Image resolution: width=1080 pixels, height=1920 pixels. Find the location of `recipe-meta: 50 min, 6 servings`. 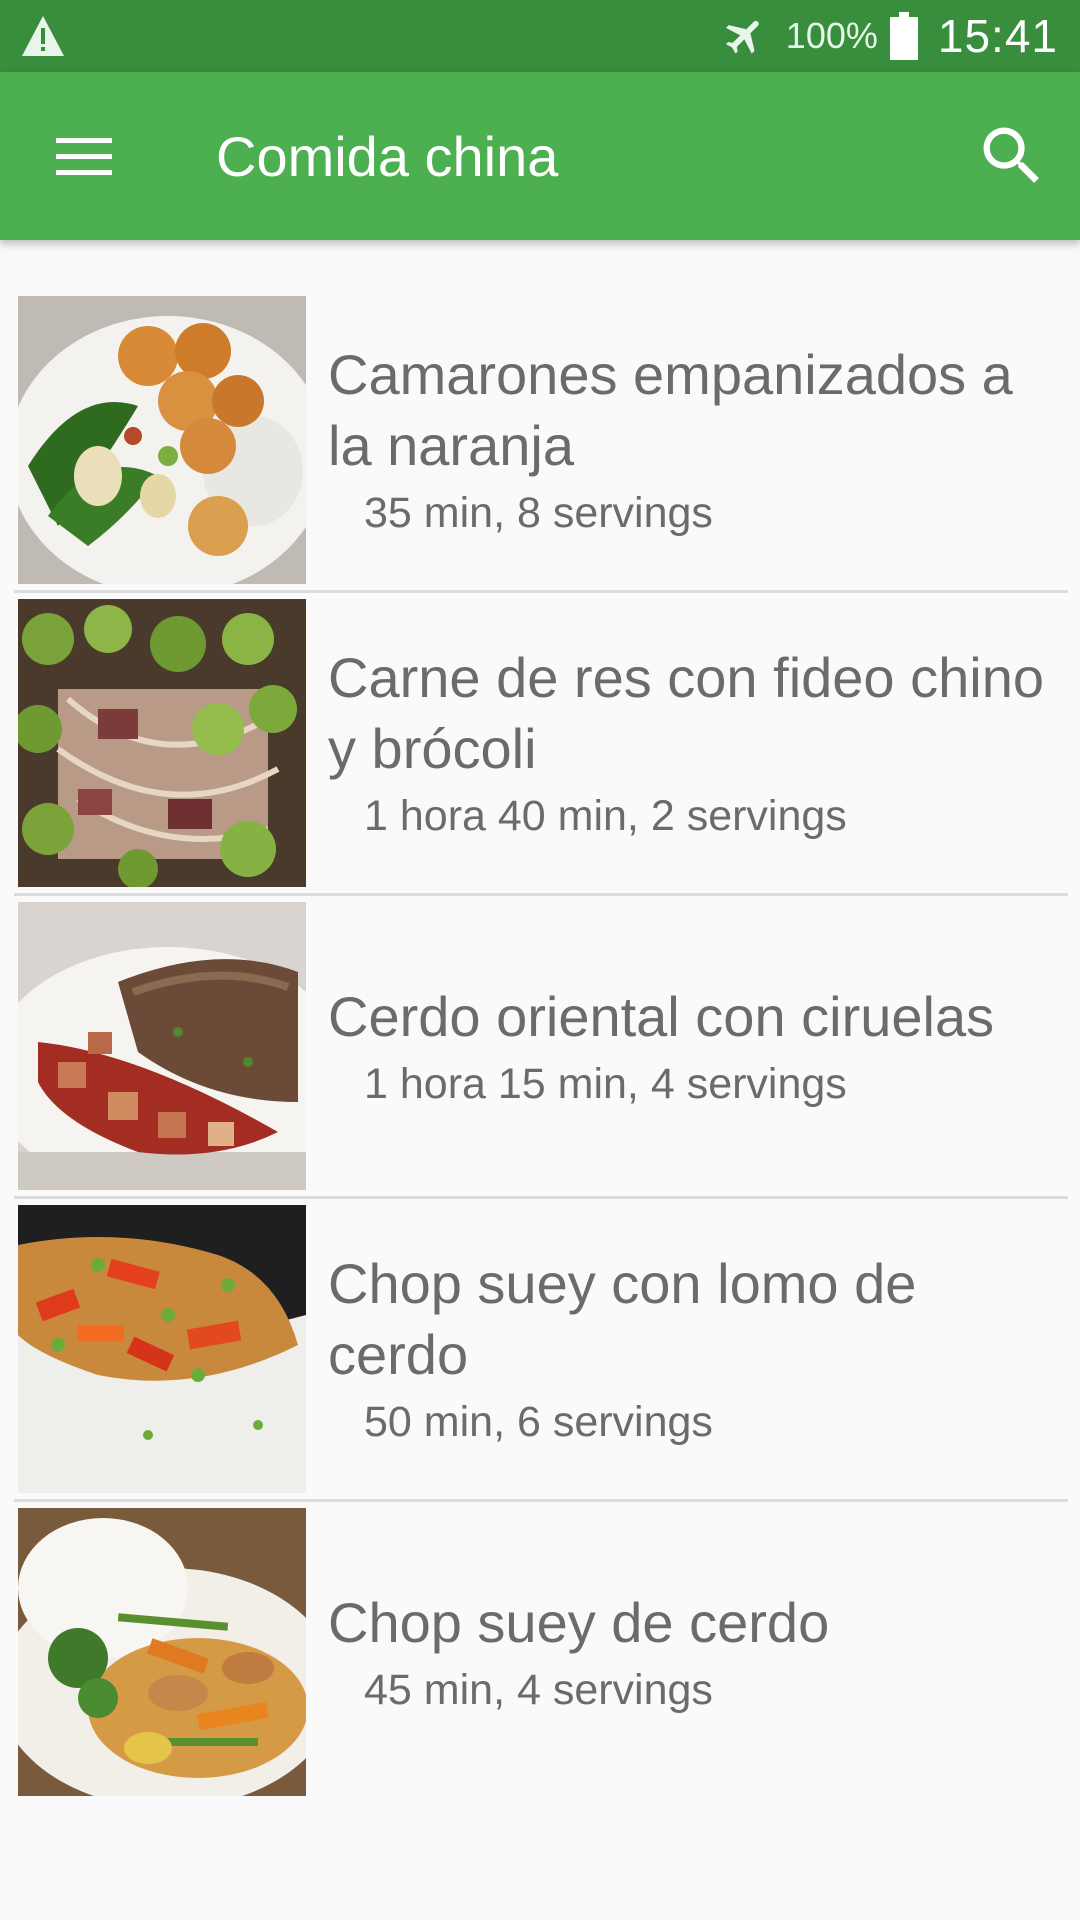

recipe-meta: 50 min, 6 servings is located at coordinates (538, 1422).